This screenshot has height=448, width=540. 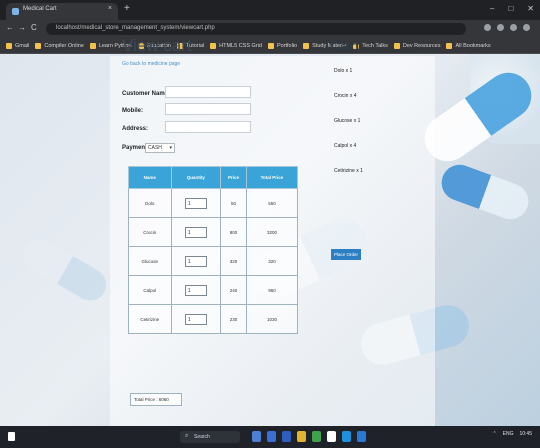 I want to click on item-name: Calpol, so click(x=150, y=290).